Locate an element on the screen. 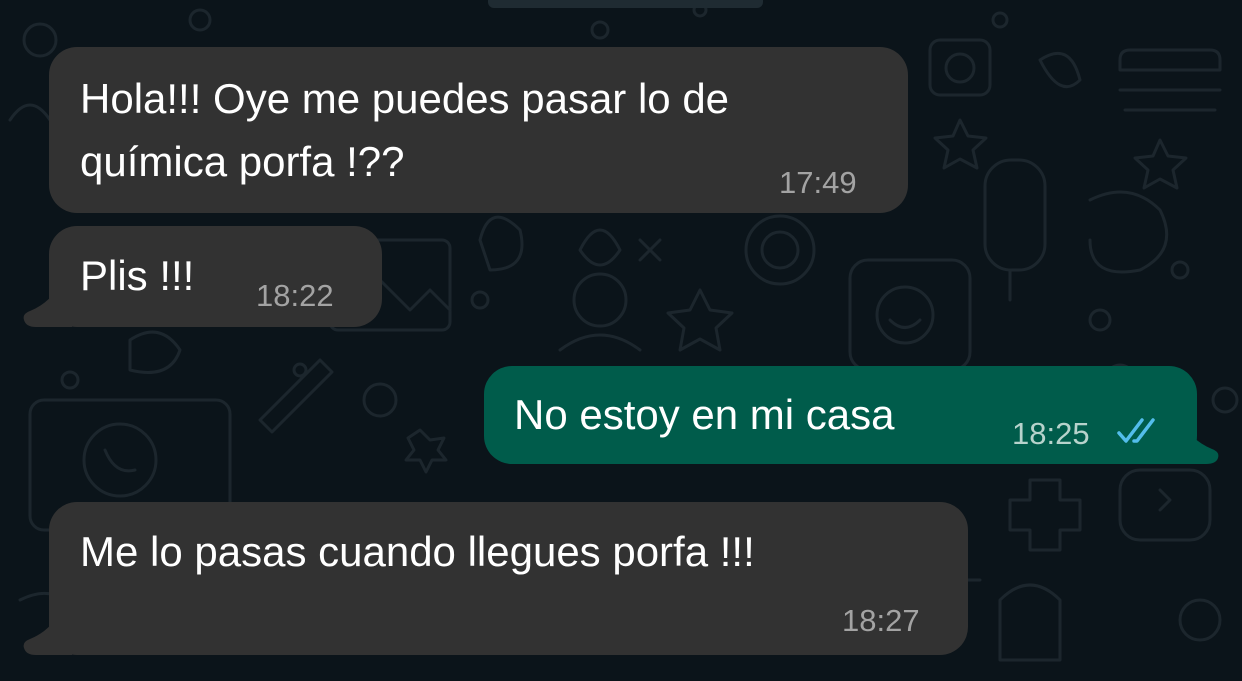  message-text-line: química porfa !?? is located at coordinates (242, 161).